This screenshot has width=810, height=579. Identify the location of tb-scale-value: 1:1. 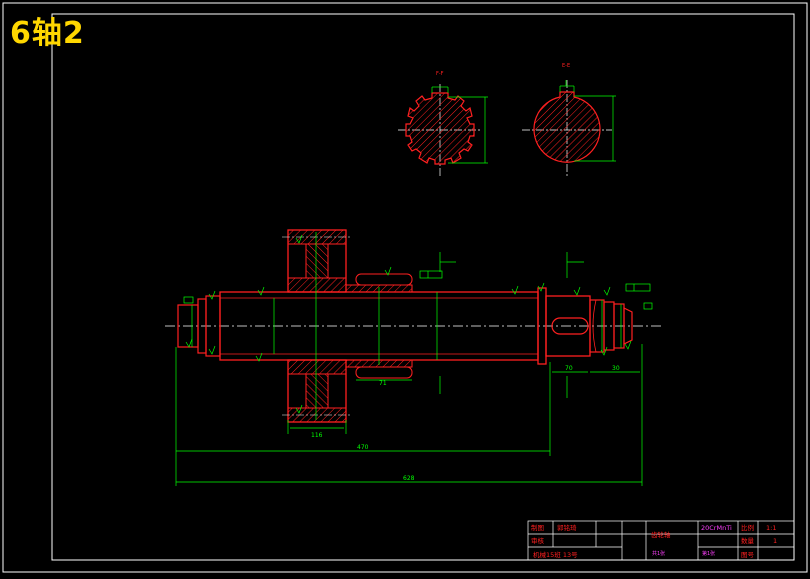
(771, 528).